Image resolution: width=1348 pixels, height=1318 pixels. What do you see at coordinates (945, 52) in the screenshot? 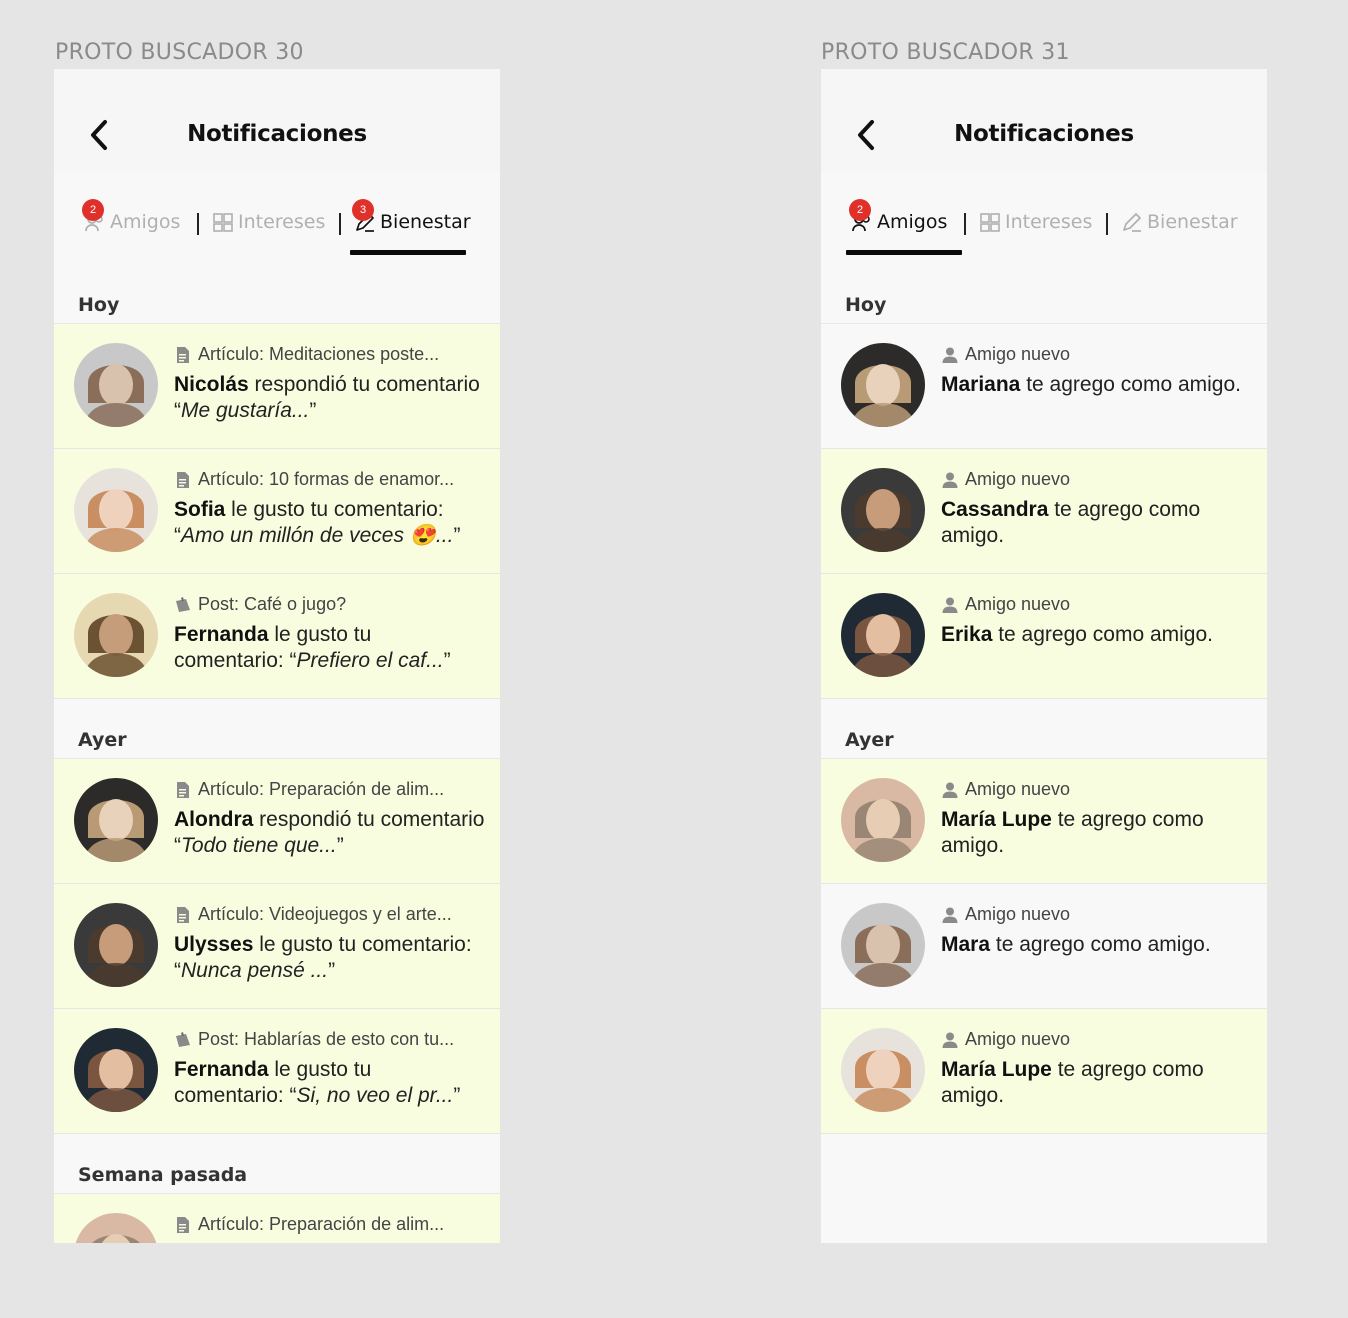
I see `frame-label: PROTO BUSCADOR 31` at bounding box center [945, 52].